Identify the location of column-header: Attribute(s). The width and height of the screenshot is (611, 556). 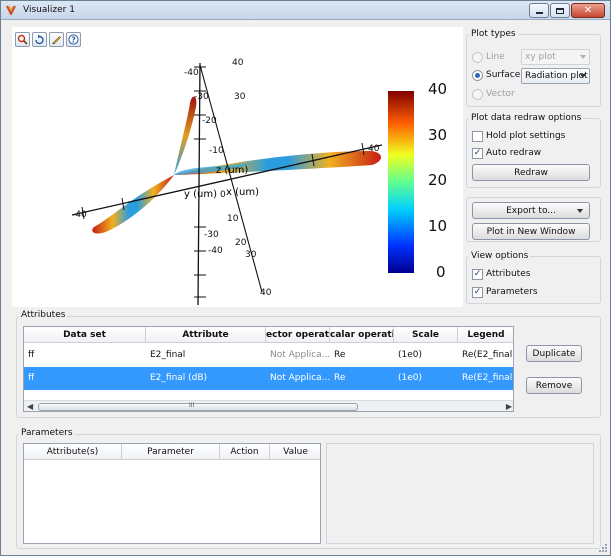
(73, 452).